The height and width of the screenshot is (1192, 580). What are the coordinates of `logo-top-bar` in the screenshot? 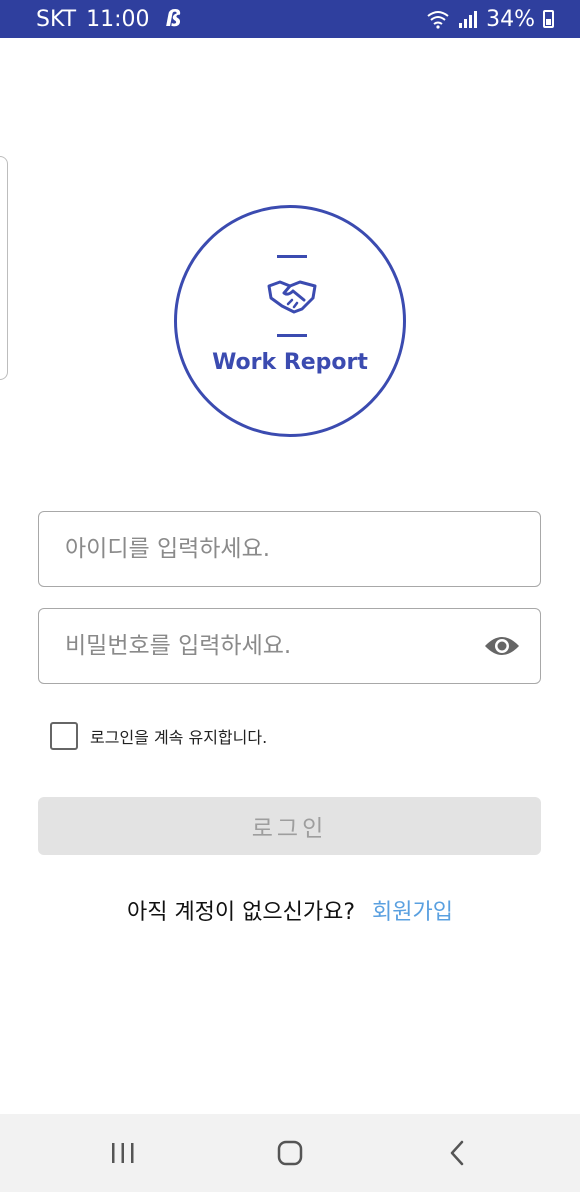 It's located at (292, 256).